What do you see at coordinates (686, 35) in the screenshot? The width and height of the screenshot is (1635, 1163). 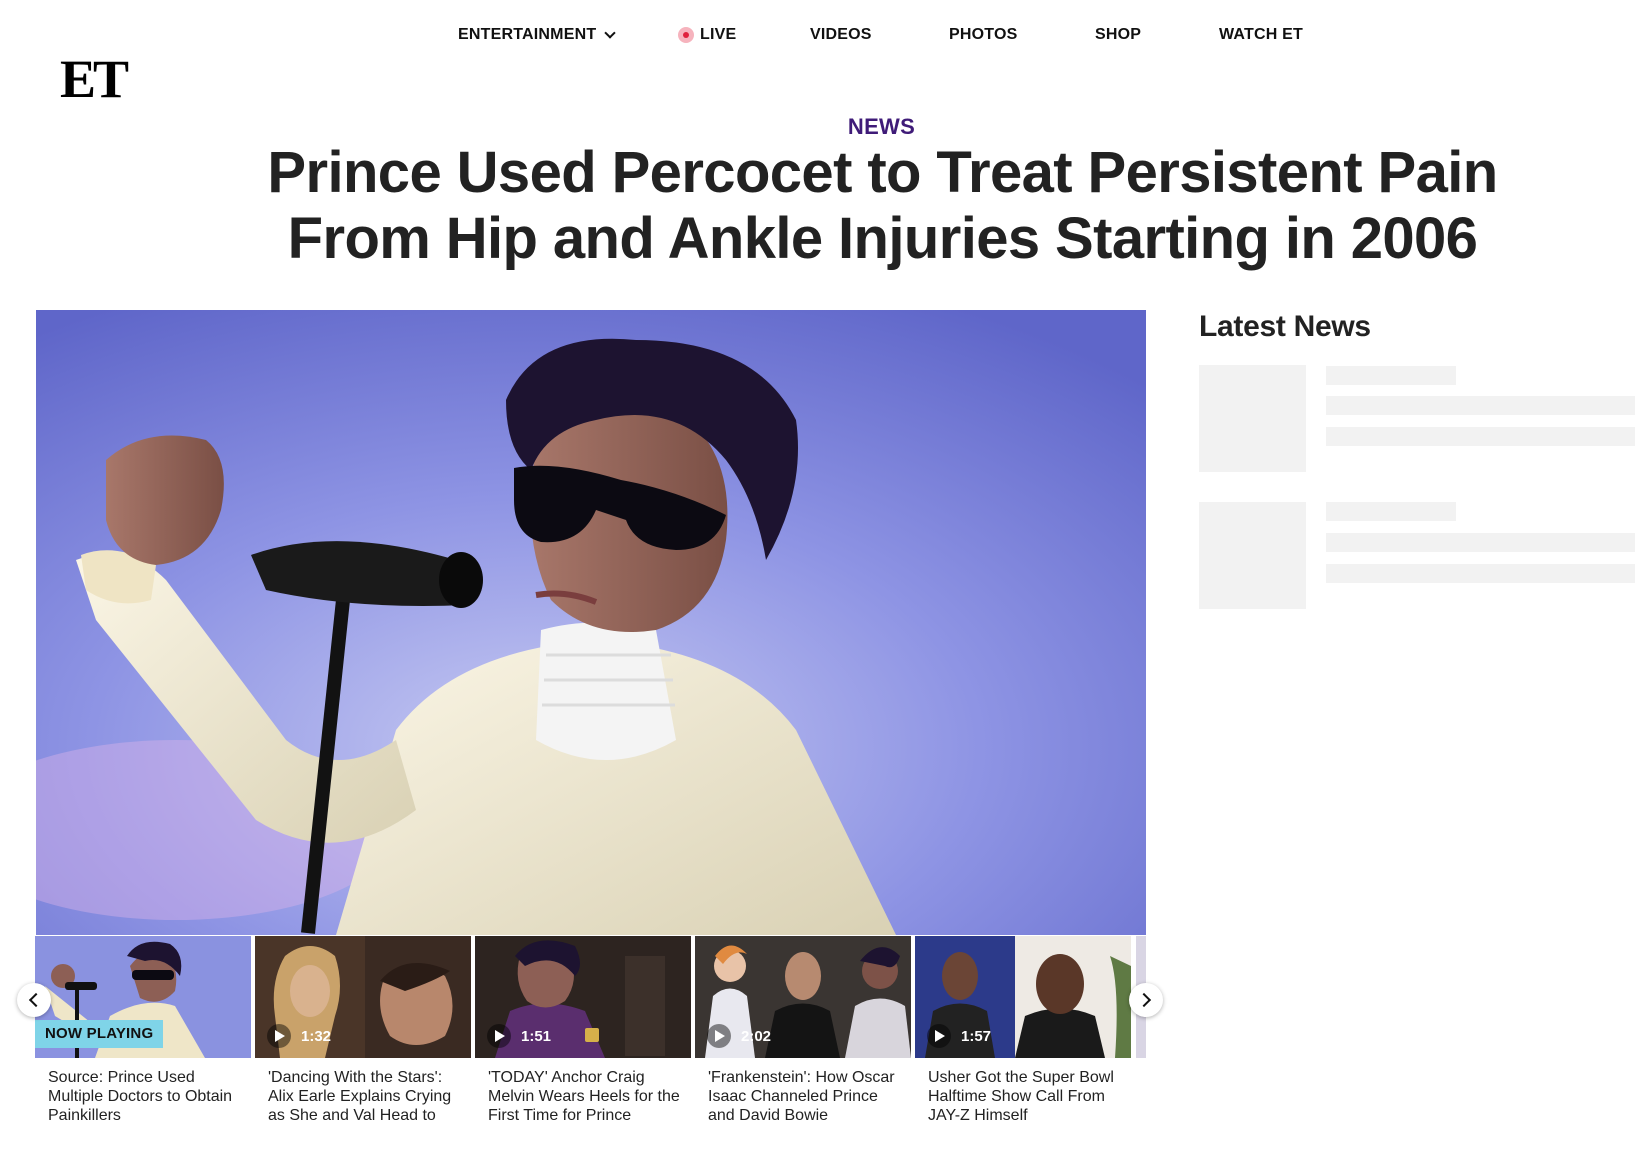 I see `live-dot-icon` at bounding box center [686, 35].